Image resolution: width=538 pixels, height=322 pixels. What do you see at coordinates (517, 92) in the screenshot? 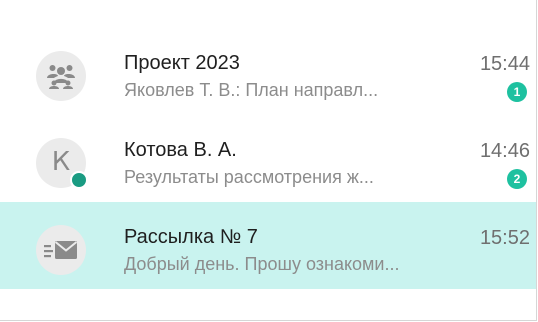
I see `unread-badge: 1` at bounding box center [517, 92].